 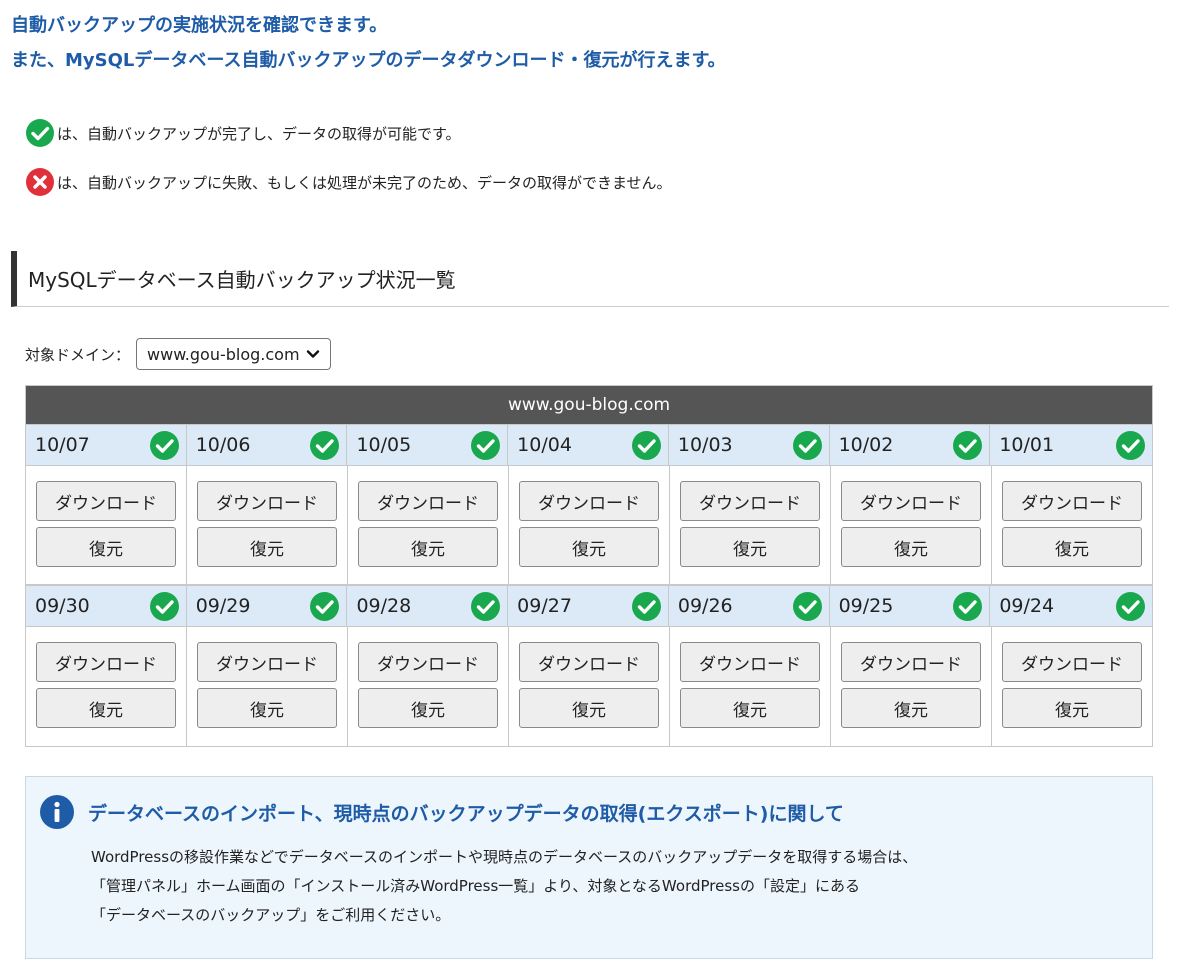 What do you see at coordinates (590, 279) in the screenshot?
I see `section-heading: MySQLデータベース自動バックアップ状況一覧` at bounding box center [590, 279].